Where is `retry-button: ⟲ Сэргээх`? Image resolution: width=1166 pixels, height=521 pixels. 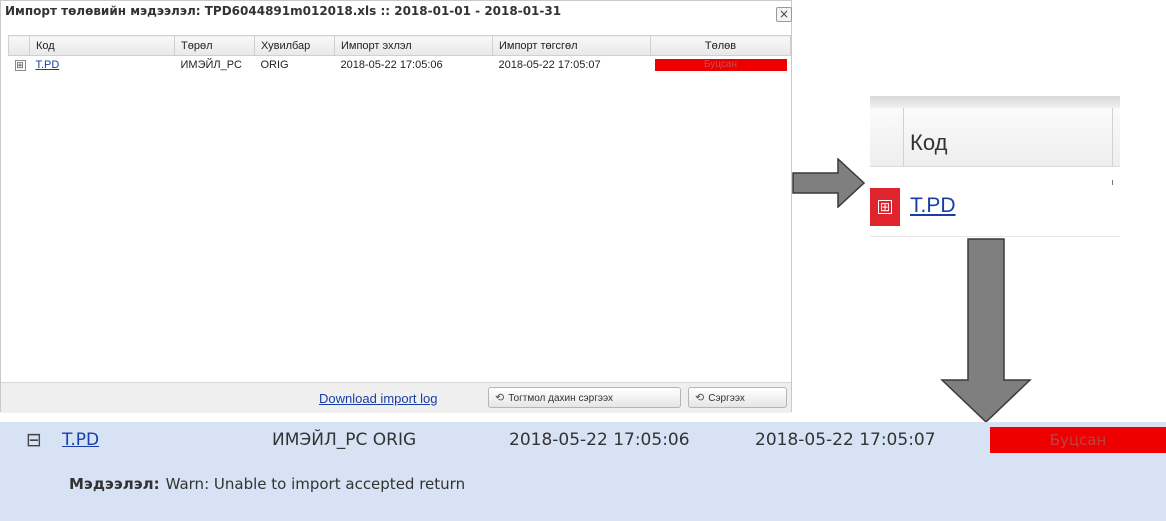
retry-button: ⟲ Сэргээх is located at coordinates (737, 397).